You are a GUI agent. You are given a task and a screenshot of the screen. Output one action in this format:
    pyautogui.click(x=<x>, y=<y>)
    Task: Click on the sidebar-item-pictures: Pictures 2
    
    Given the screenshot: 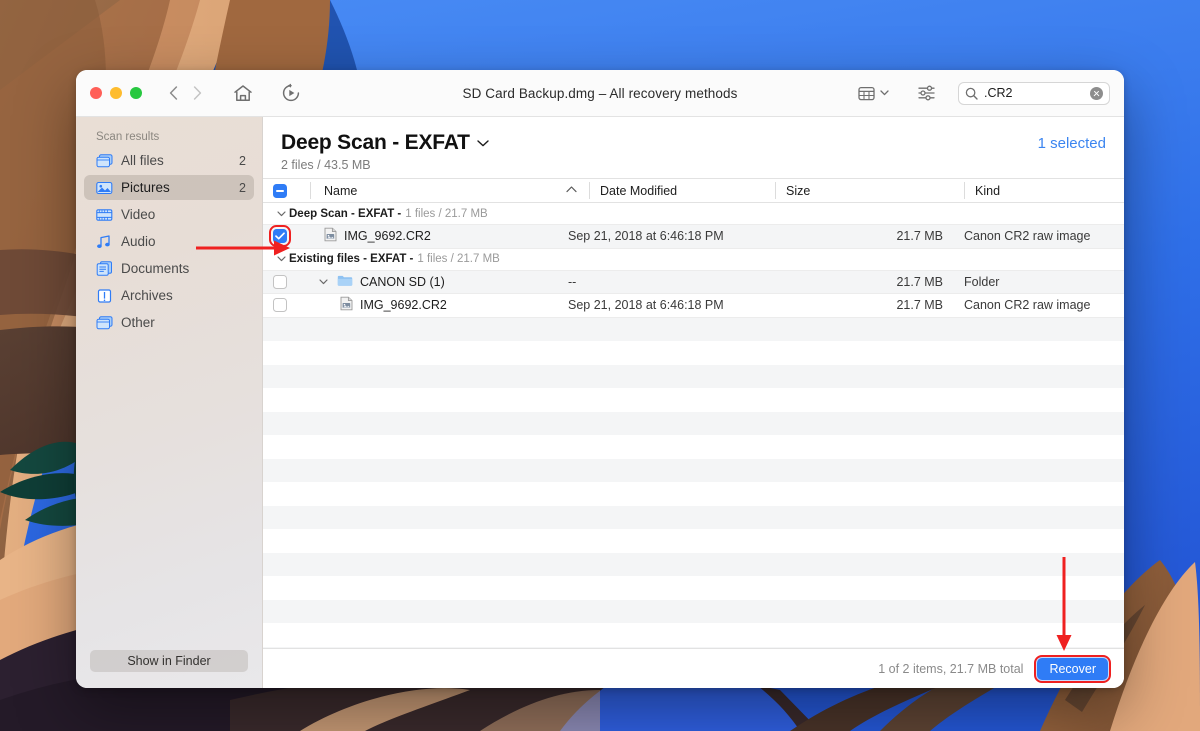 What is the action you would take?
    pyautogui.click(x=169, y=187)
    